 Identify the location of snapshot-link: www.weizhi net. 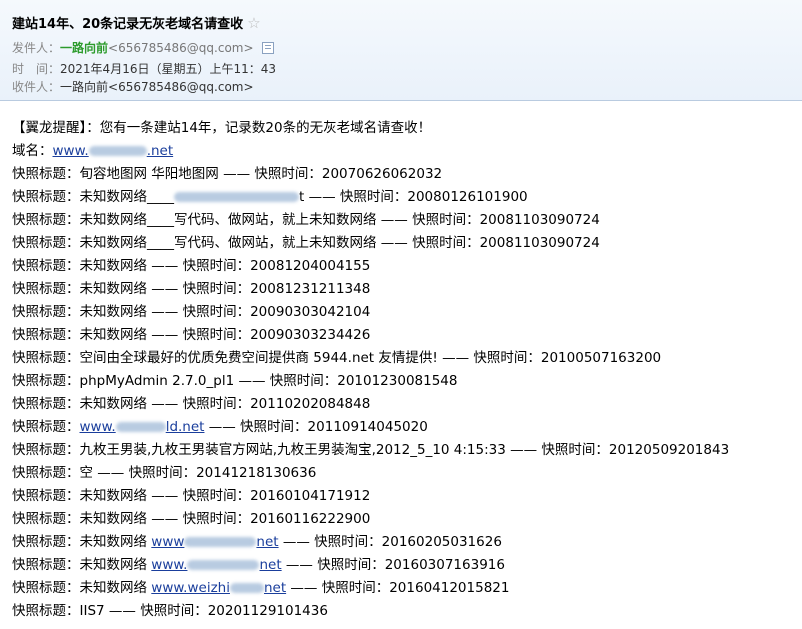
(218, 588).